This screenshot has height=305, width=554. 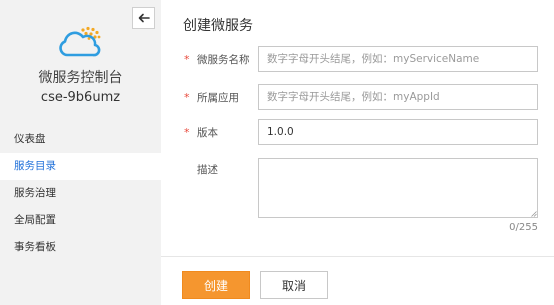 I want to click on app-row: * 所属应用, so click(x=357, y=97).